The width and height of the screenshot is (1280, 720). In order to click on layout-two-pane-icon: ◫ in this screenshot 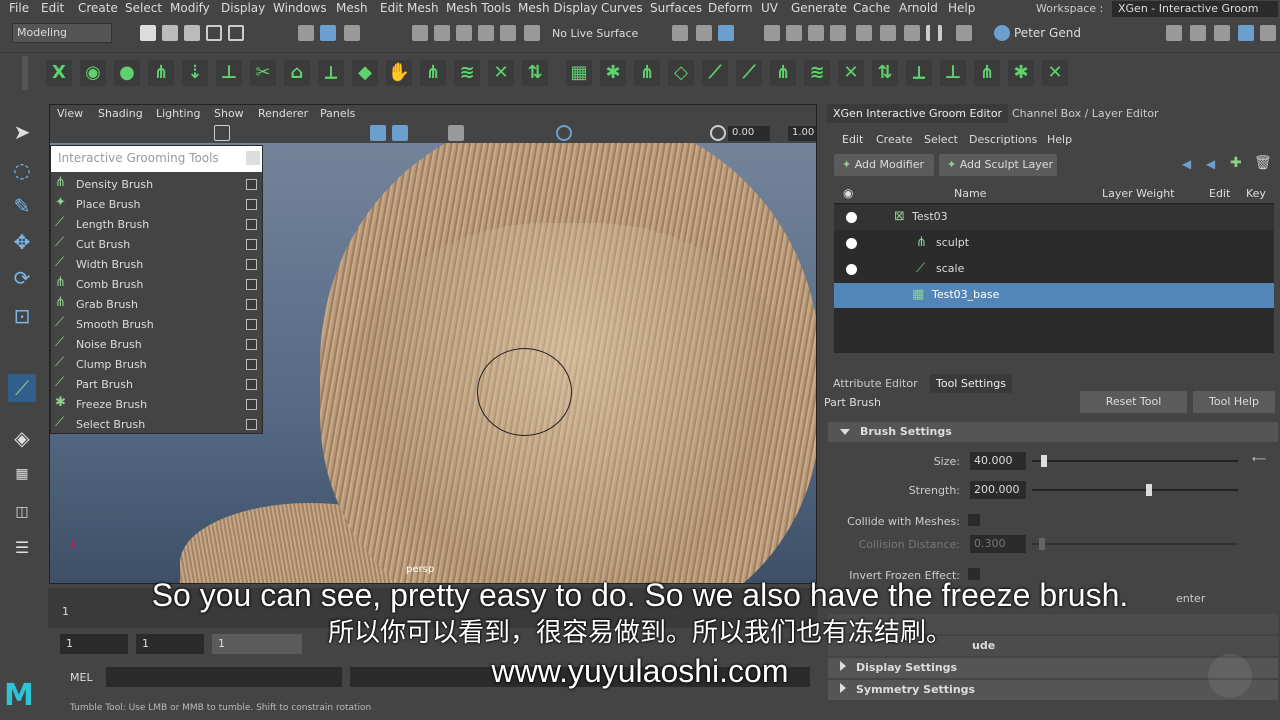, I will do `click(22, 512)`.